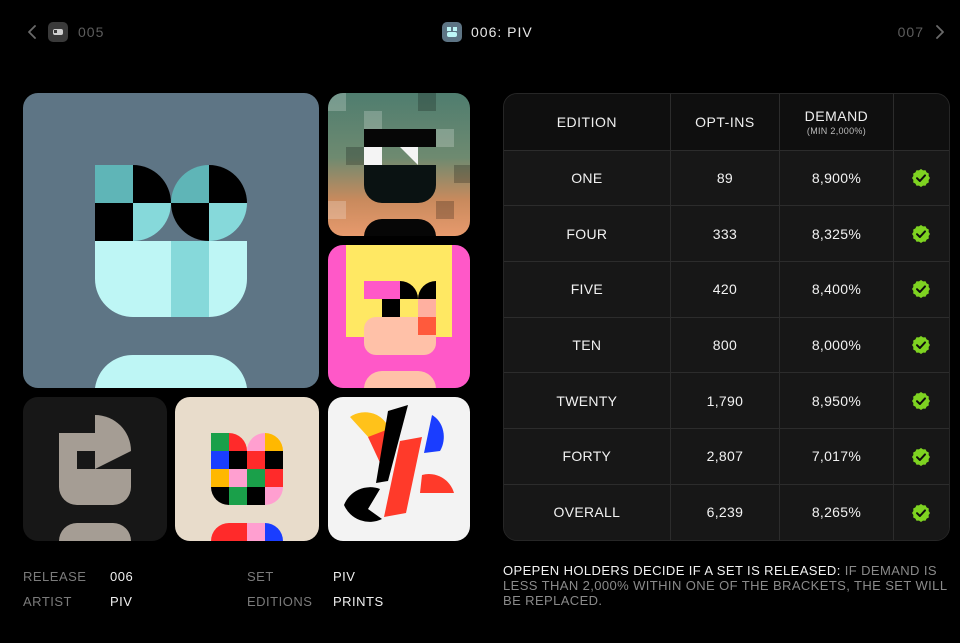  Describe the element at coordinates (836, 289) in the screenshot. I see `demand-cell: 8,400%` at that location.